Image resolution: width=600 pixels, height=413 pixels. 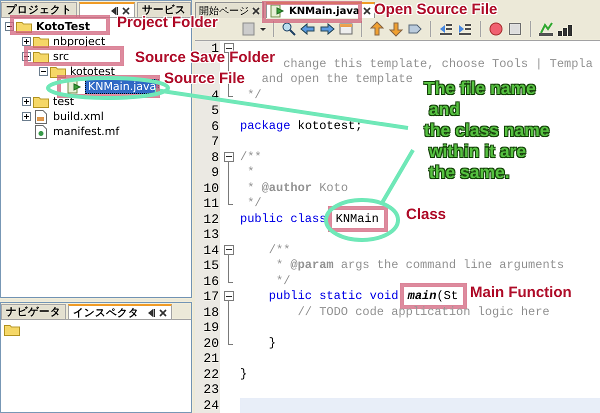 What do you see at coordinates (215, 172) in the screenshot?
I see `line-number: 9` at bounding box center [215, 172].